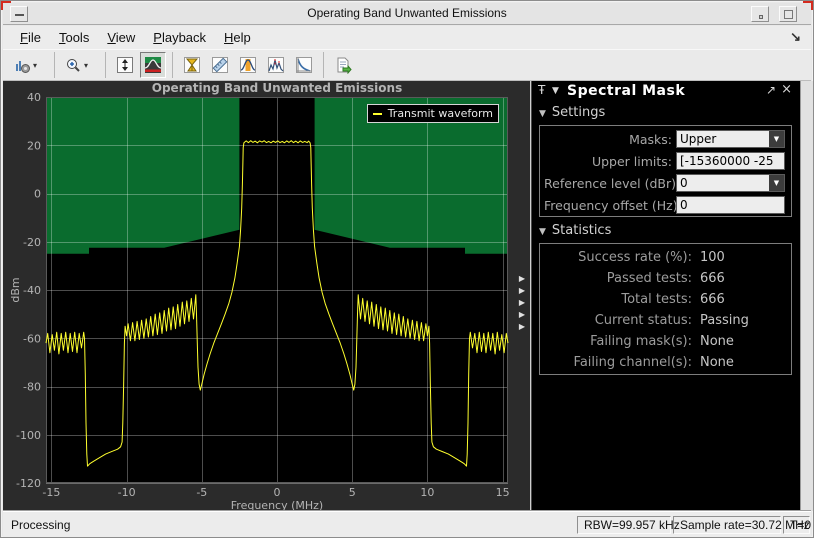 The image size is (814, 538). I want to click on svg-text: -40, so click(32, 290).